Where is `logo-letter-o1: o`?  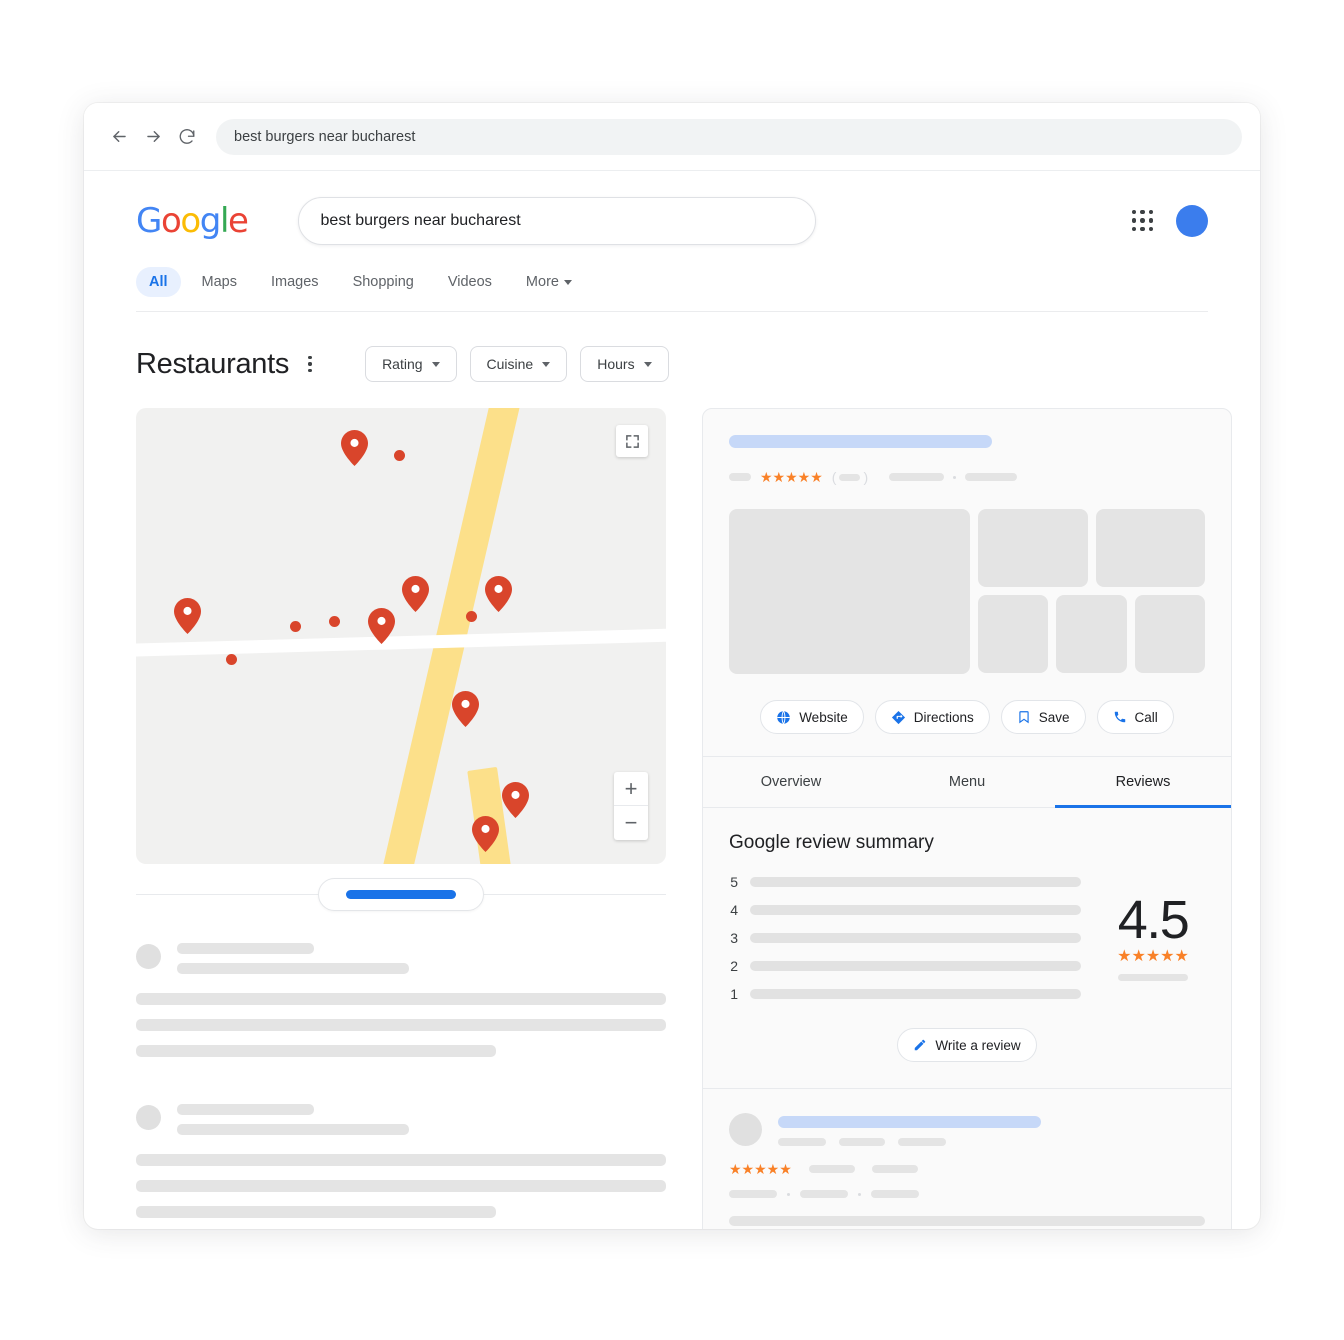
logo-letter-o1: o is located at coordinates (171, 221).